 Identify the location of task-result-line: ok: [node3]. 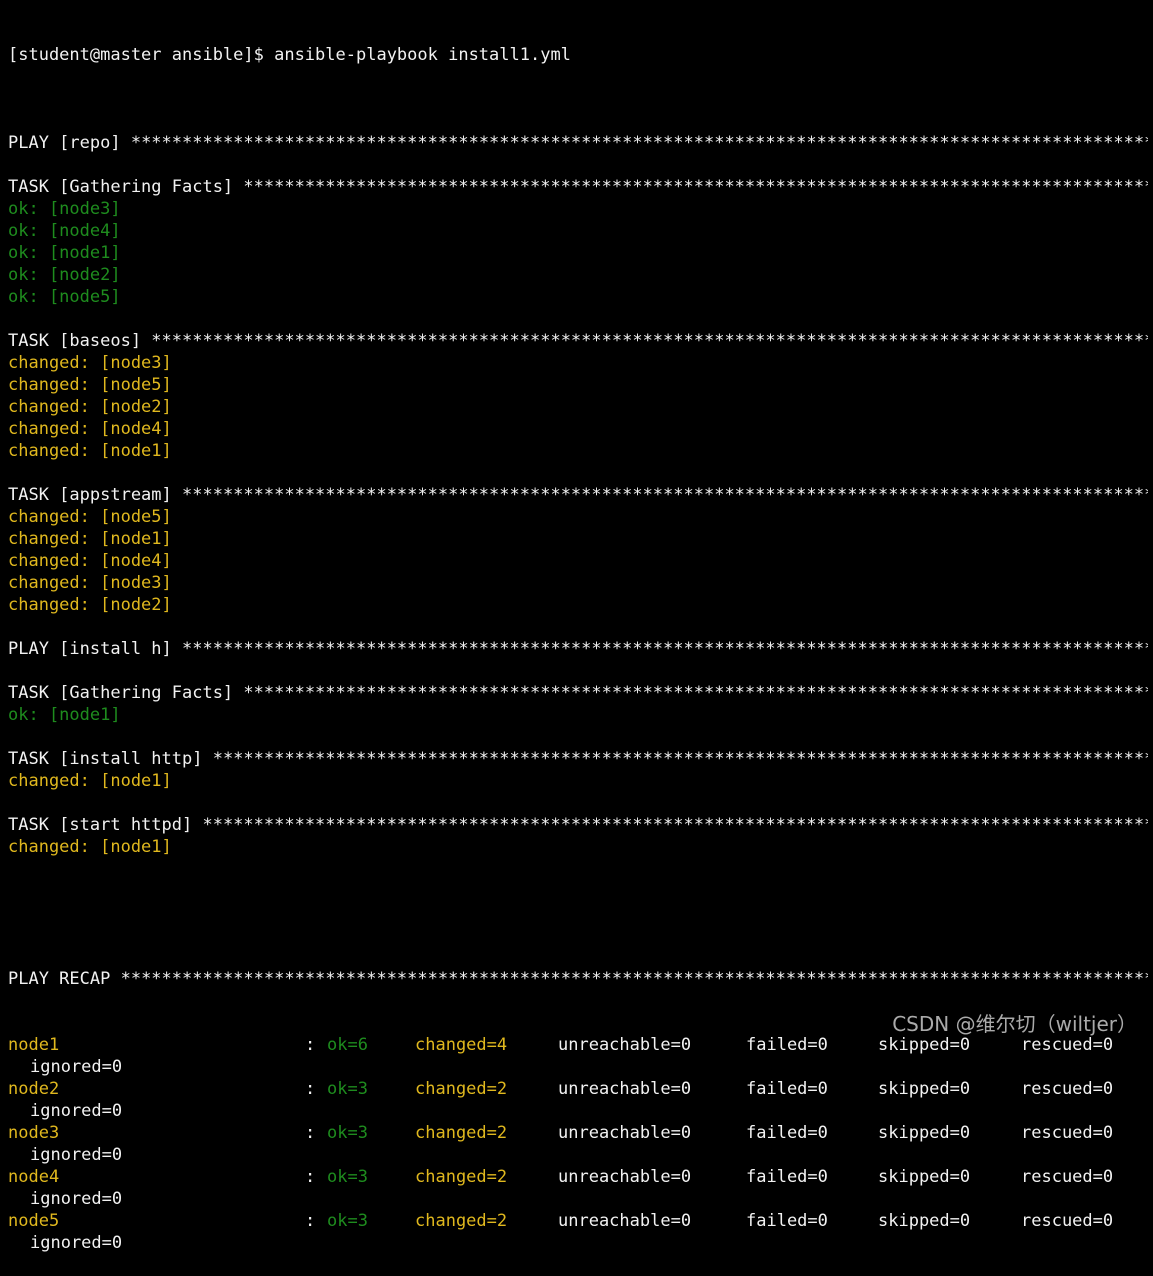
(64, 209).